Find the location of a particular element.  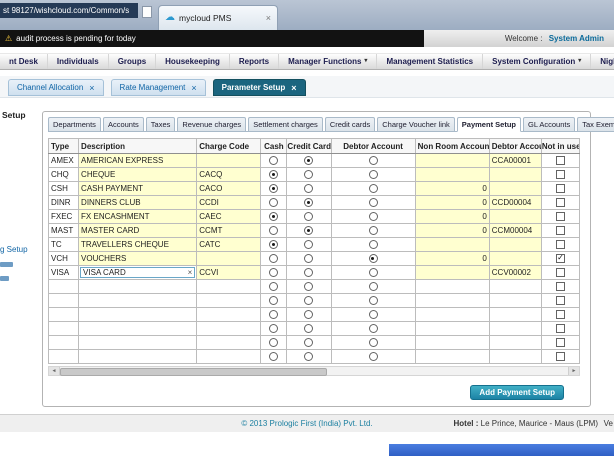

type-cell: TC is located at coordinates (63, 244).